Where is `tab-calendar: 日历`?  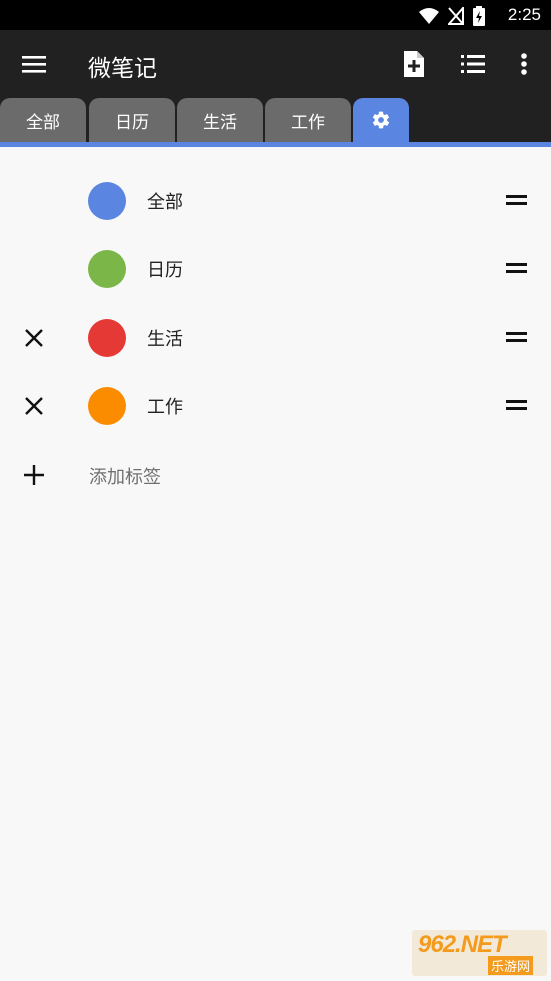
tab-calendar: 日历 is located at coordinates (132, 120).